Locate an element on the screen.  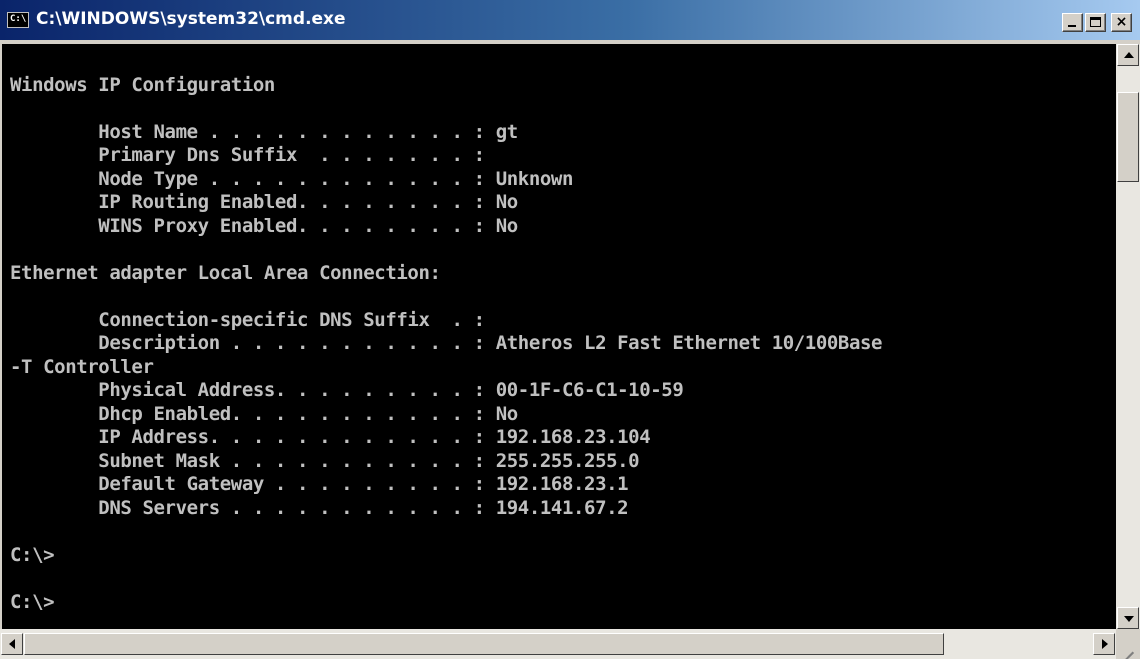
console-line: Windows IP Configuration is located at coordinates (142, 84).